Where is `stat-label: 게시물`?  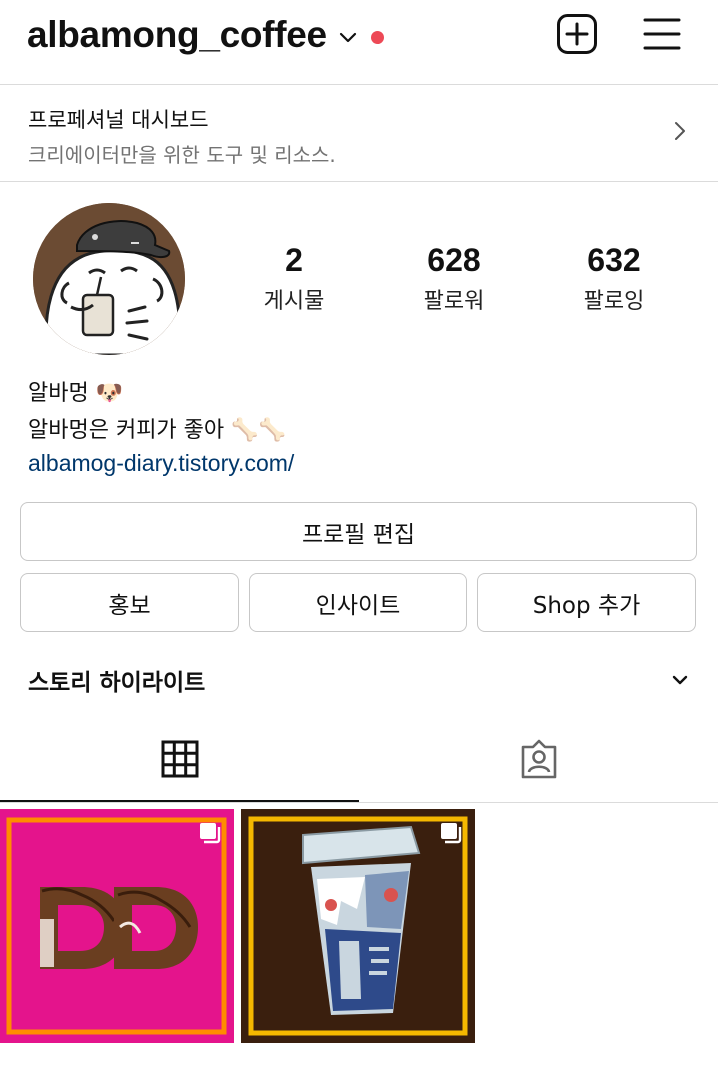 stat-label: 게시물 is located at coordinates (294, 301).